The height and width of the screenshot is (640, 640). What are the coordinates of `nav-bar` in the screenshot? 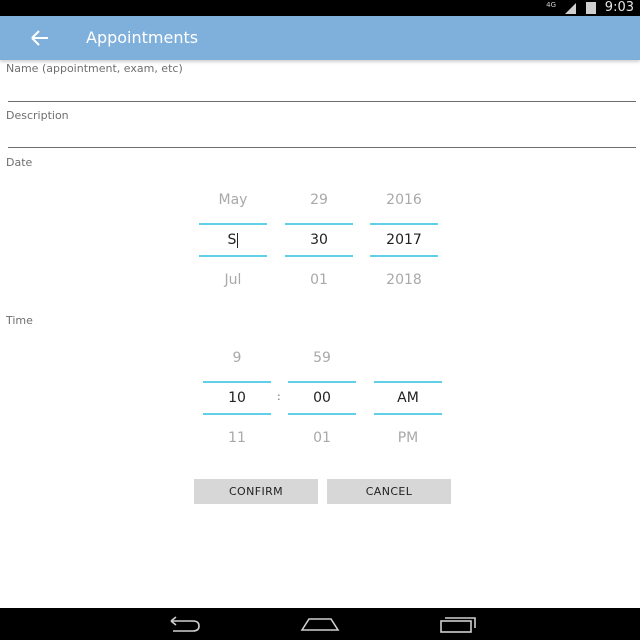 It's located at (320, 624).